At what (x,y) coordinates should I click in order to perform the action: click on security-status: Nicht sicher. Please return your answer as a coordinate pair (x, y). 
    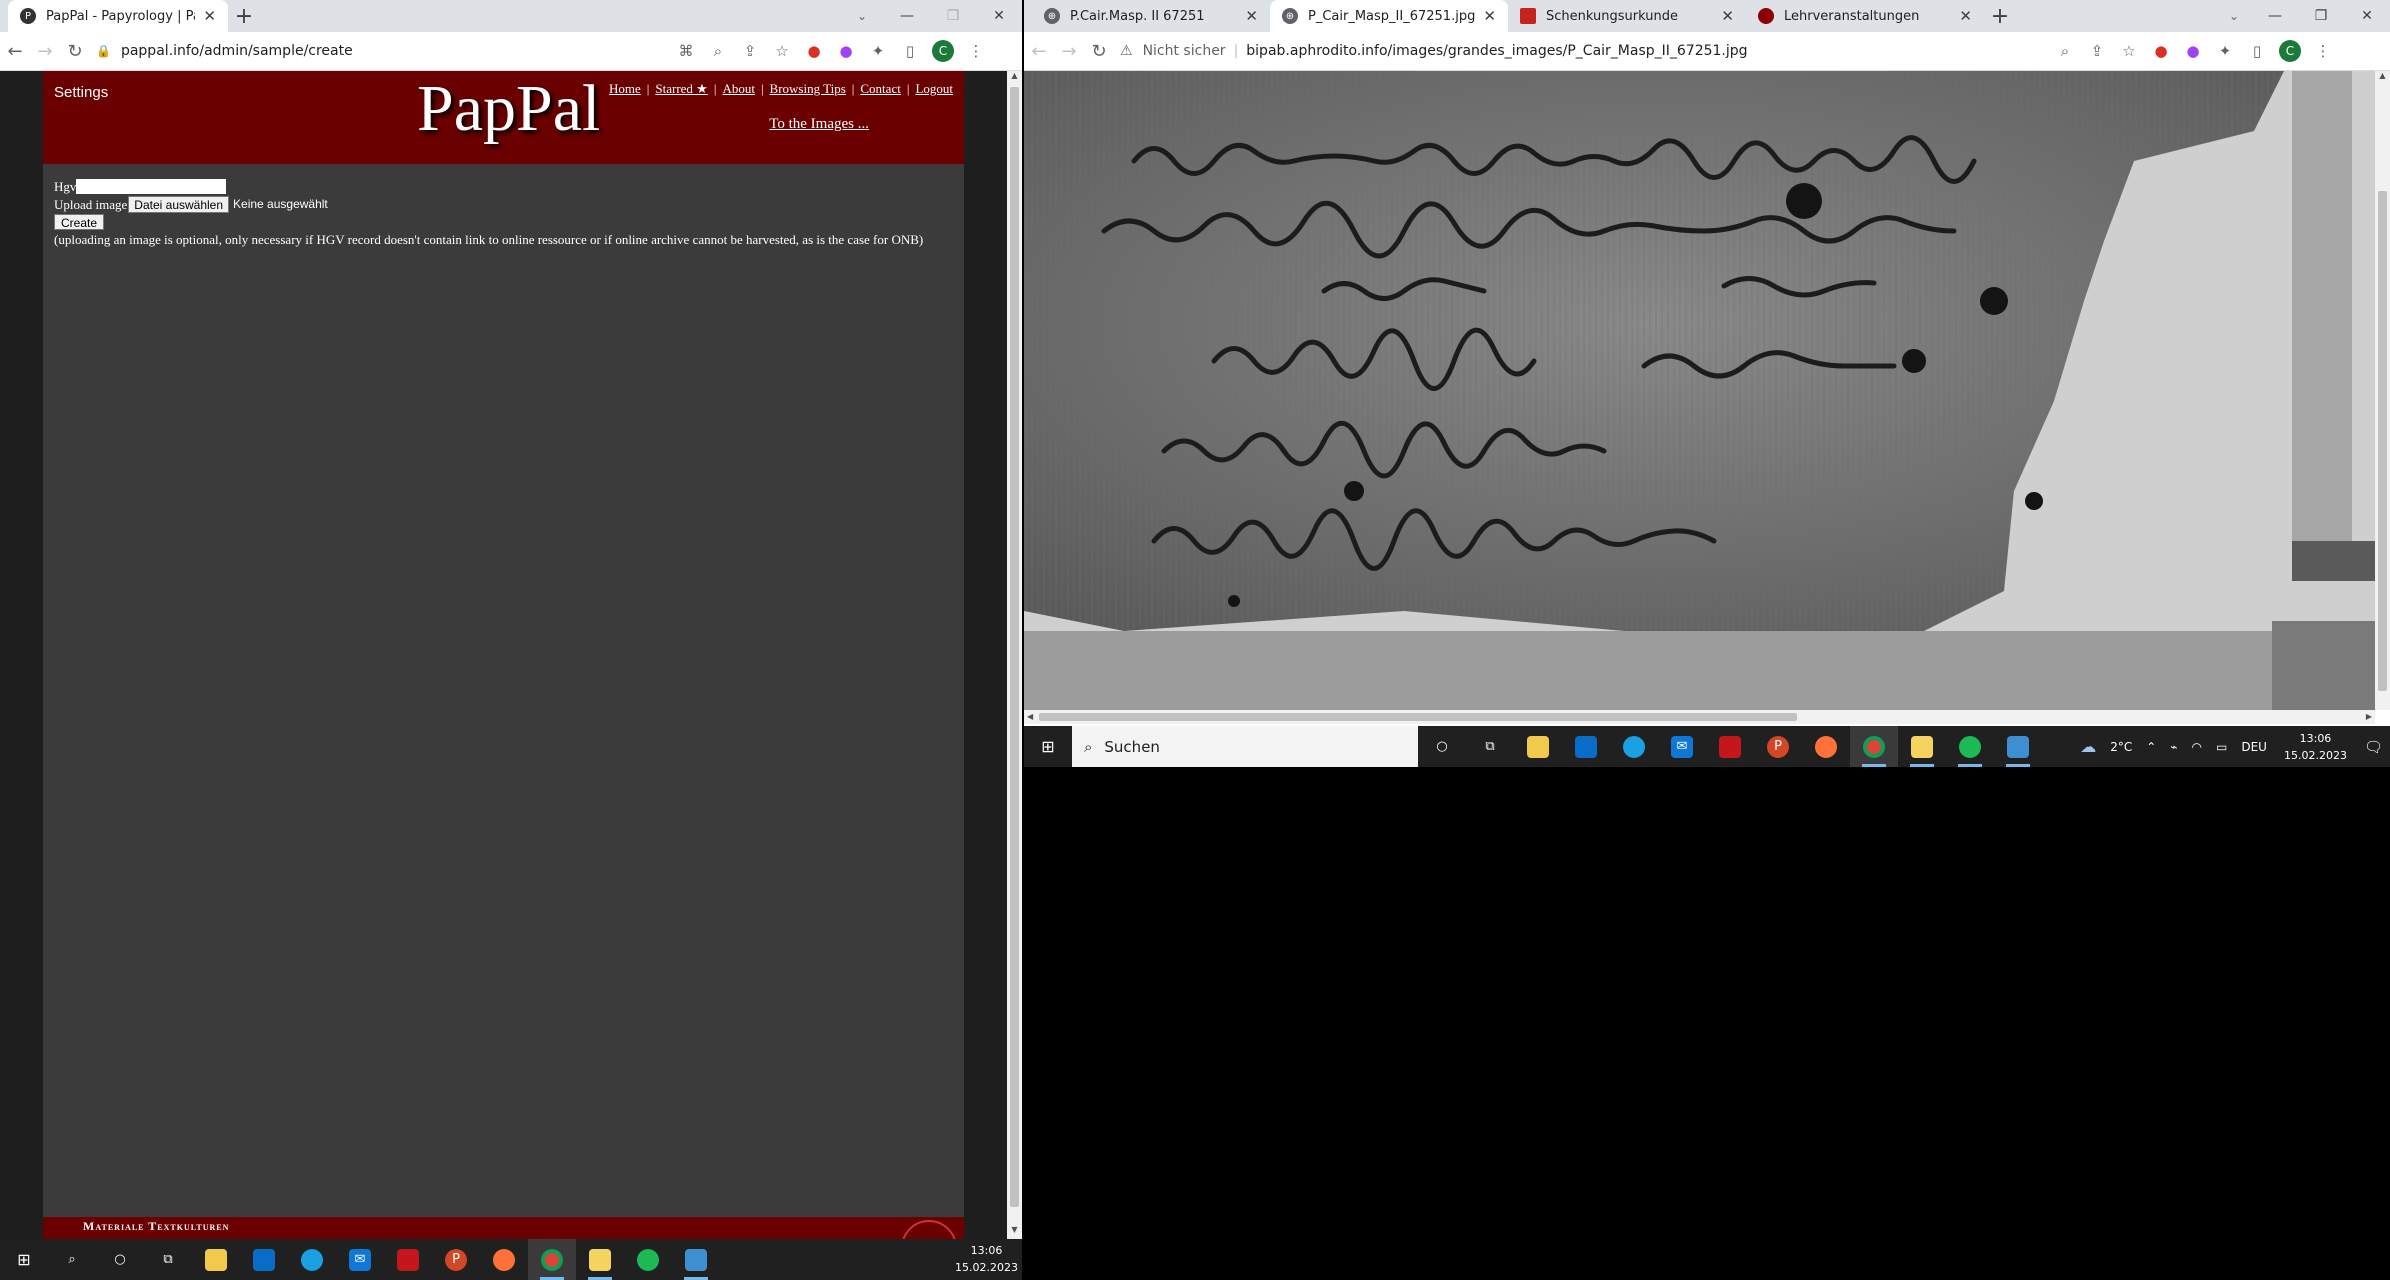
    Looking at the image, I should click on (1184, 51).